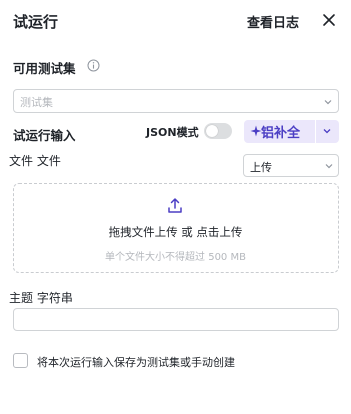 This screenshot has width=351, height=414. I want to click on string-field-input, so click(176, 319).